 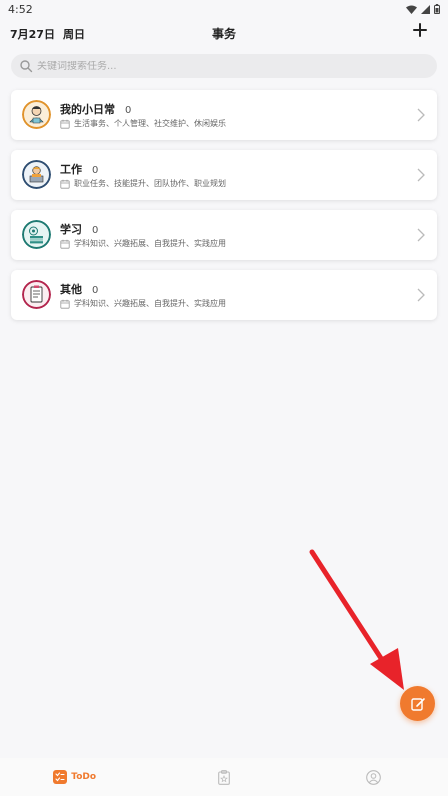 What do you see at coordinates (36, 234) in the screenshot?
I see `study-avatar-icon` at bounding box center [36, 234].